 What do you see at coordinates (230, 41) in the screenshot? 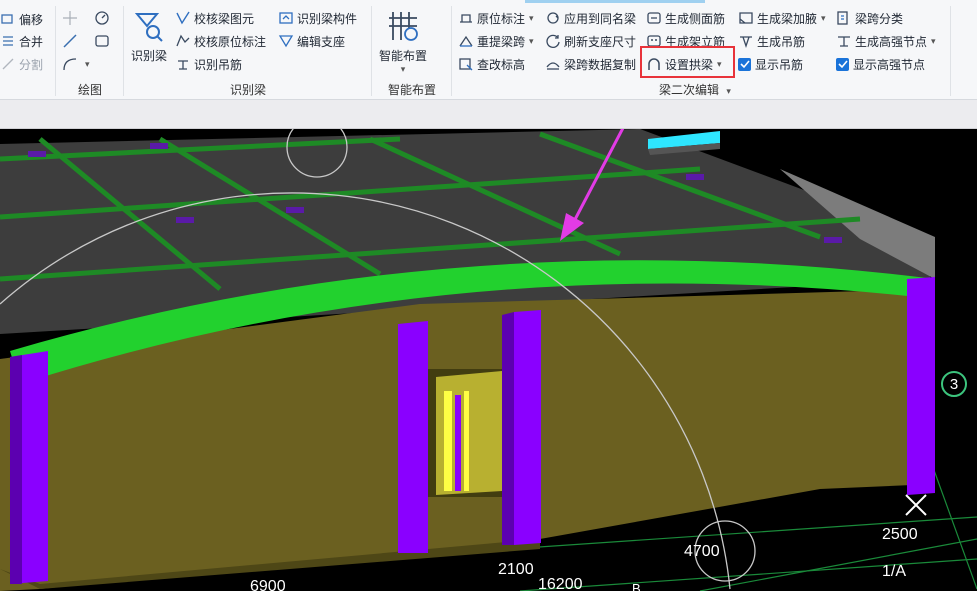
I see `check-original-annotation-label: 校核原位标注` at bounding box center [230, 41].